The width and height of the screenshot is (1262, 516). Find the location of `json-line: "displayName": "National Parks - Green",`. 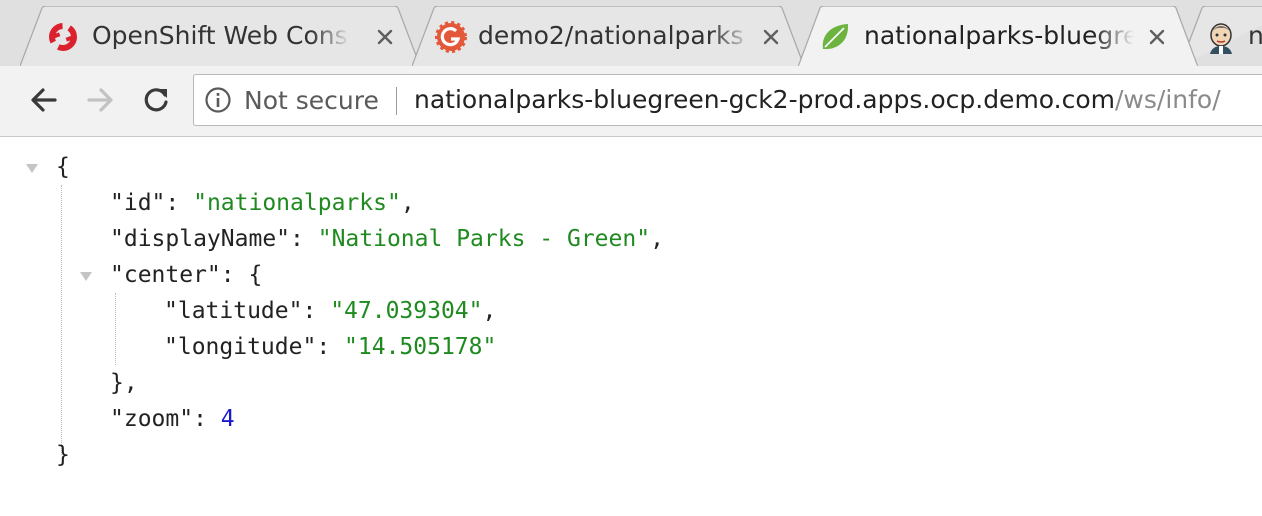

json-line: "displayName": "National Parks - Green", is located at coordinates (387, 239).